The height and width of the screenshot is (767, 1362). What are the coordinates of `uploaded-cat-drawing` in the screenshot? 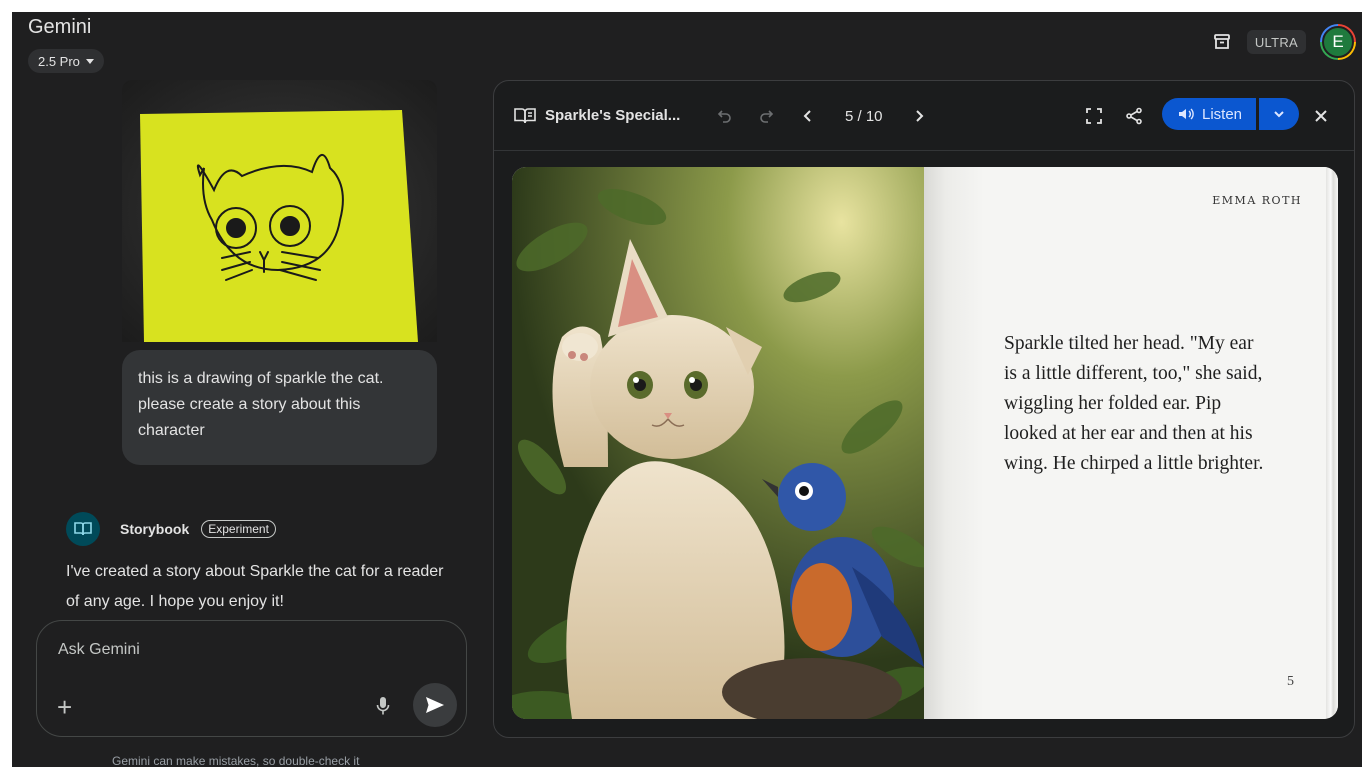 It's located at (279, 211).